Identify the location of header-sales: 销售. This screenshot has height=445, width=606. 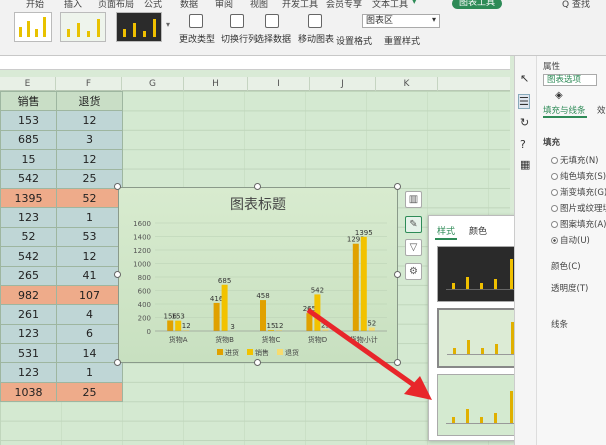
(28, 101).